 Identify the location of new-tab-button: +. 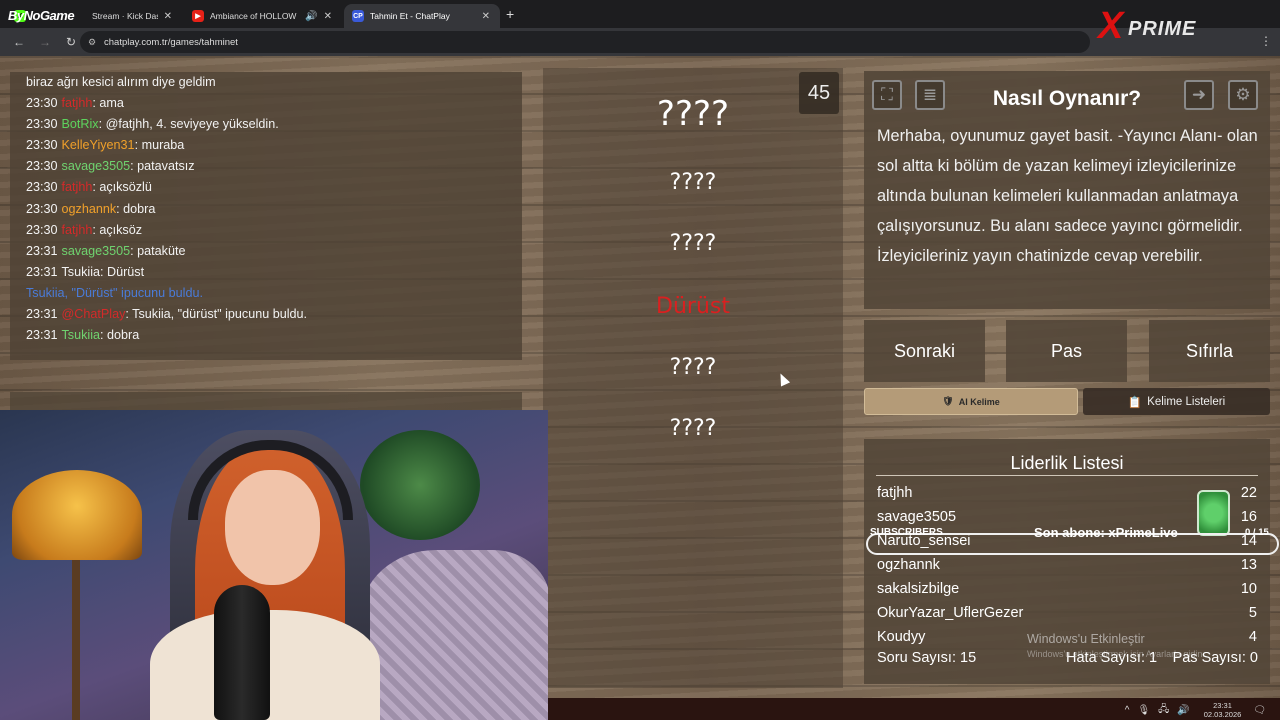
(510, 14).